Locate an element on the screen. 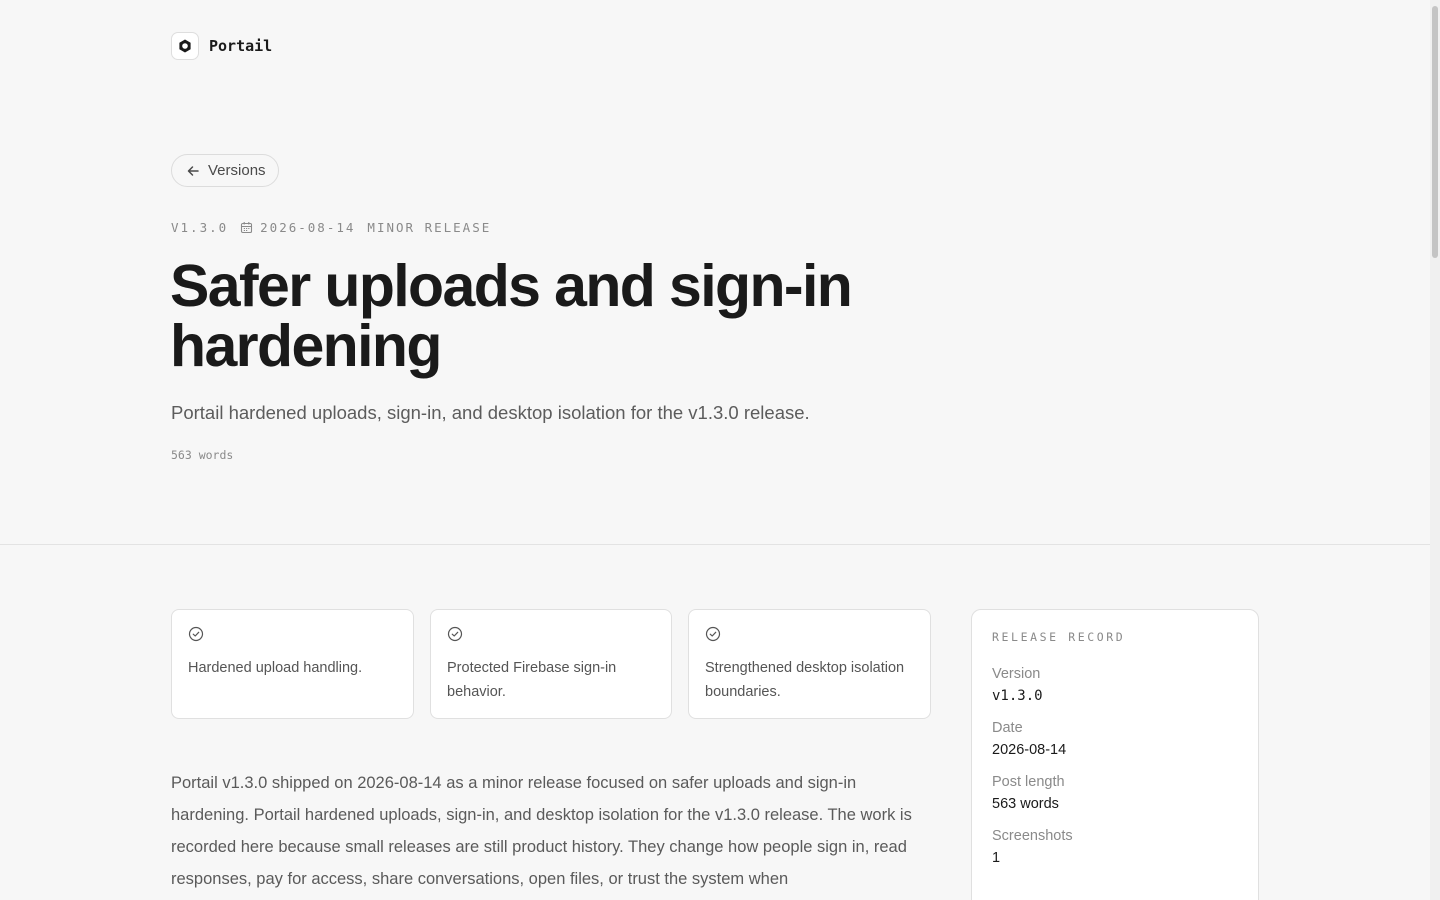 This screenshot has height=900, width=1440. record-label: Post length is located at coordinates (1028, 782).